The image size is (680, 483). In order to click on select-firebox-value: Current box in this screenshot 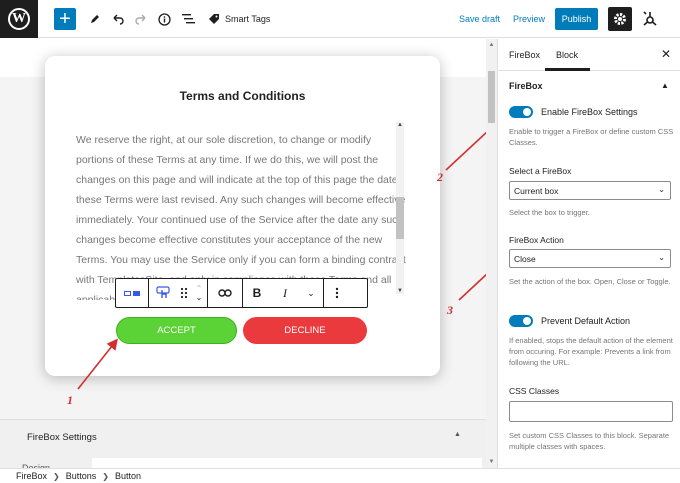, I will do `click(536, 190)`.